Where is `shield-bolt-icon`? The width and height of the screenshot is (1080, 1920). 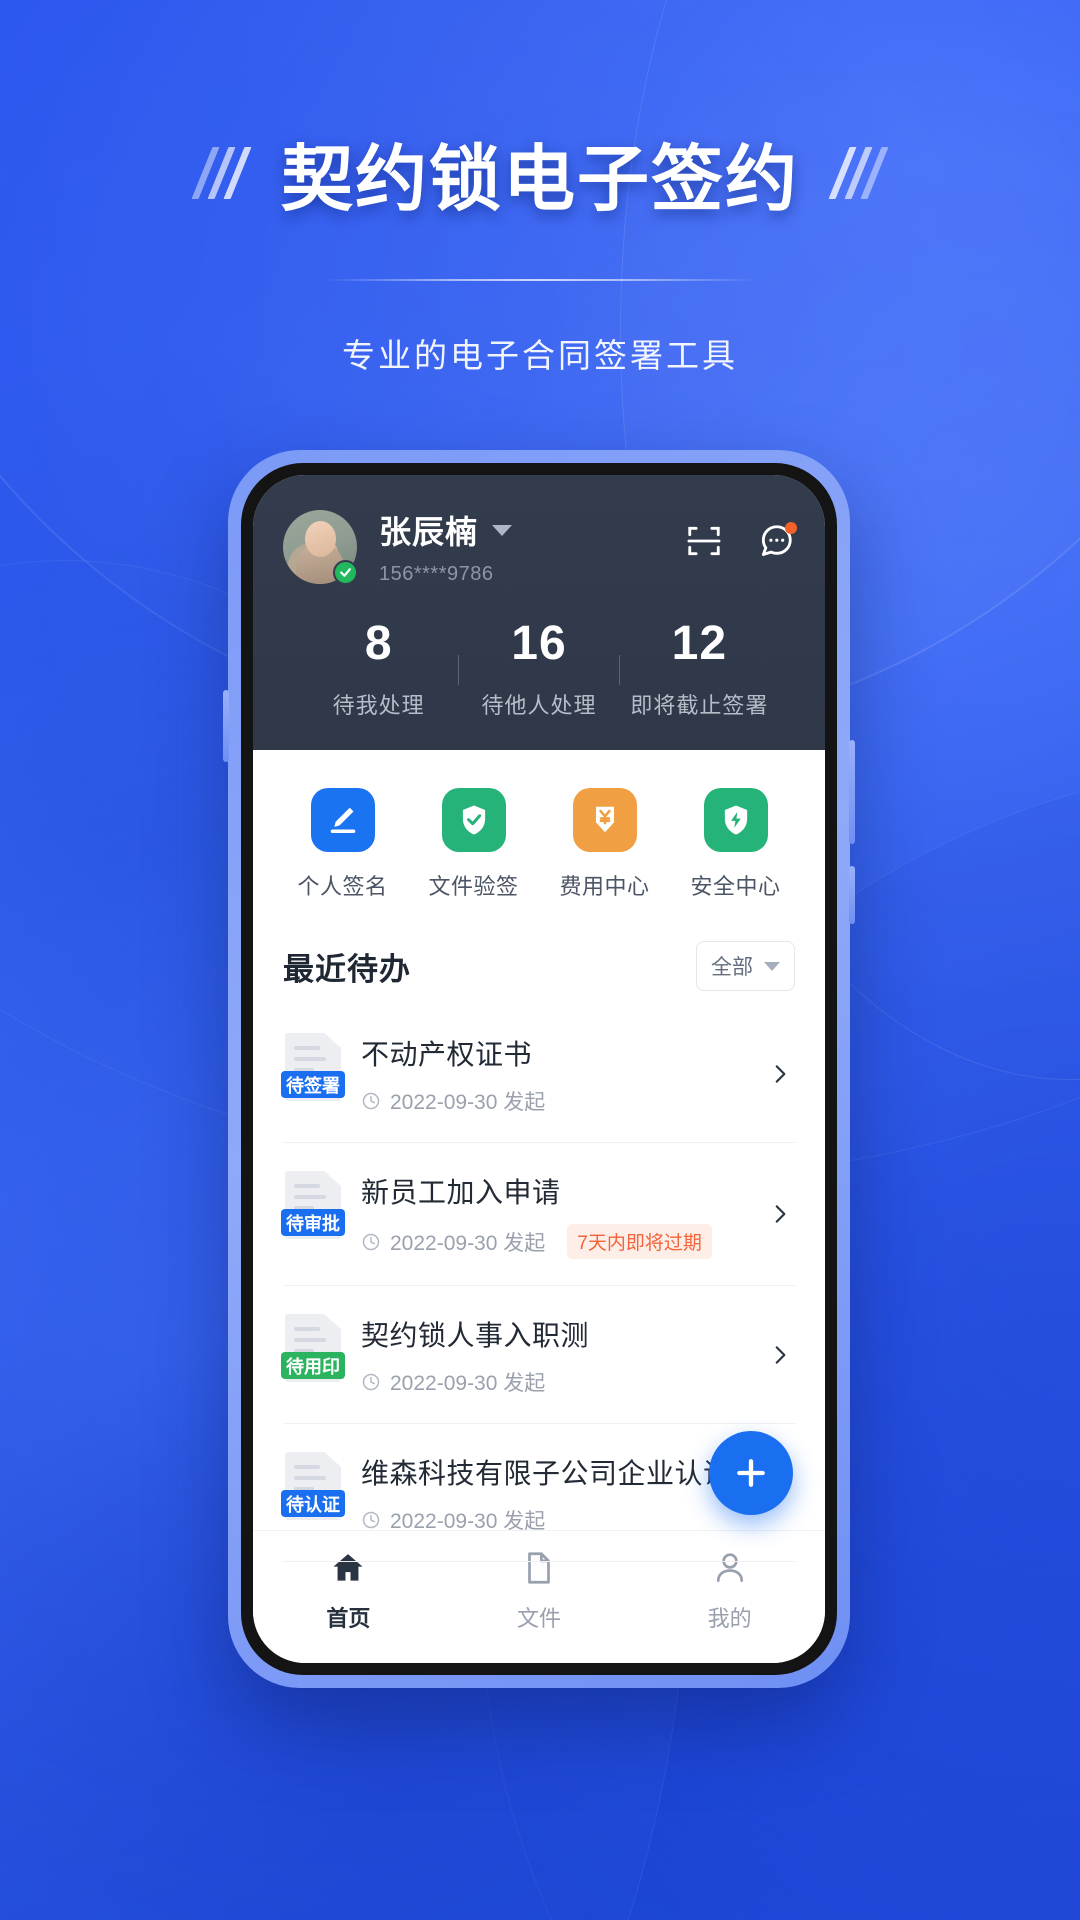 shield-bolt-icon is located at coordinates (735, 820).